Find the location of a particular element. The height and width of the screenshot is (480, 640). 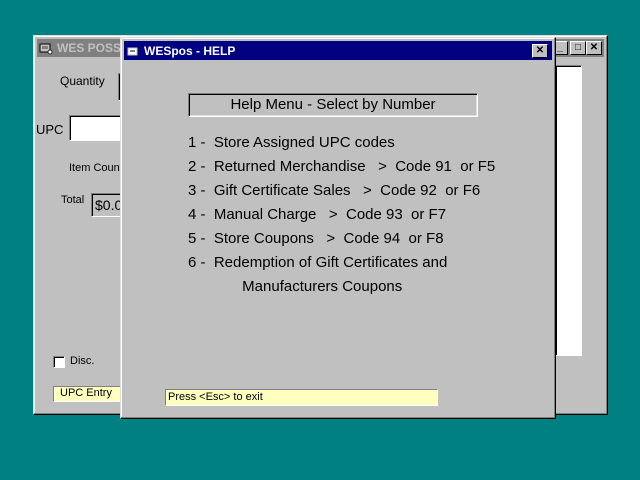

help-item-4: 4 - Manual Charge > Code 93 or F7 is located at coordinates (317, 214).